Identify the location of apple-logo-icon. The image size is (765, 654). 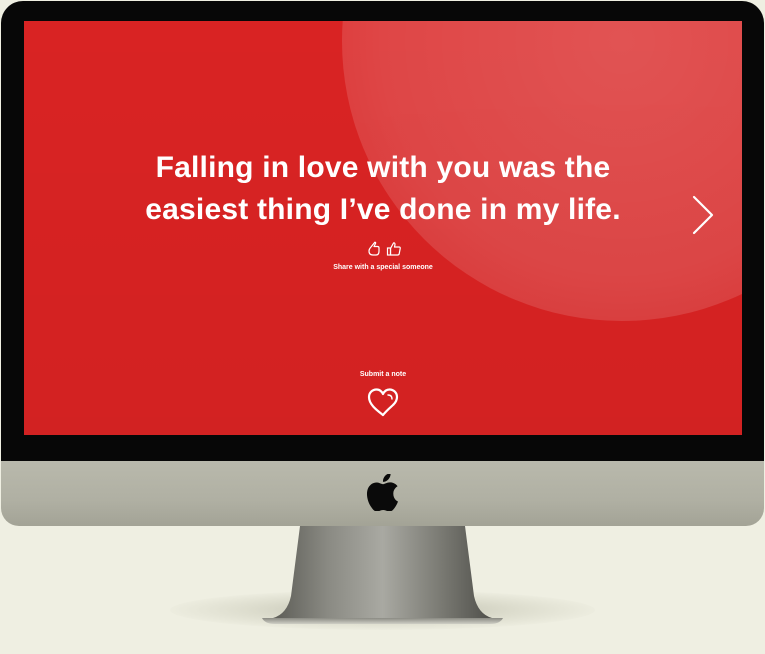
(382, 492).